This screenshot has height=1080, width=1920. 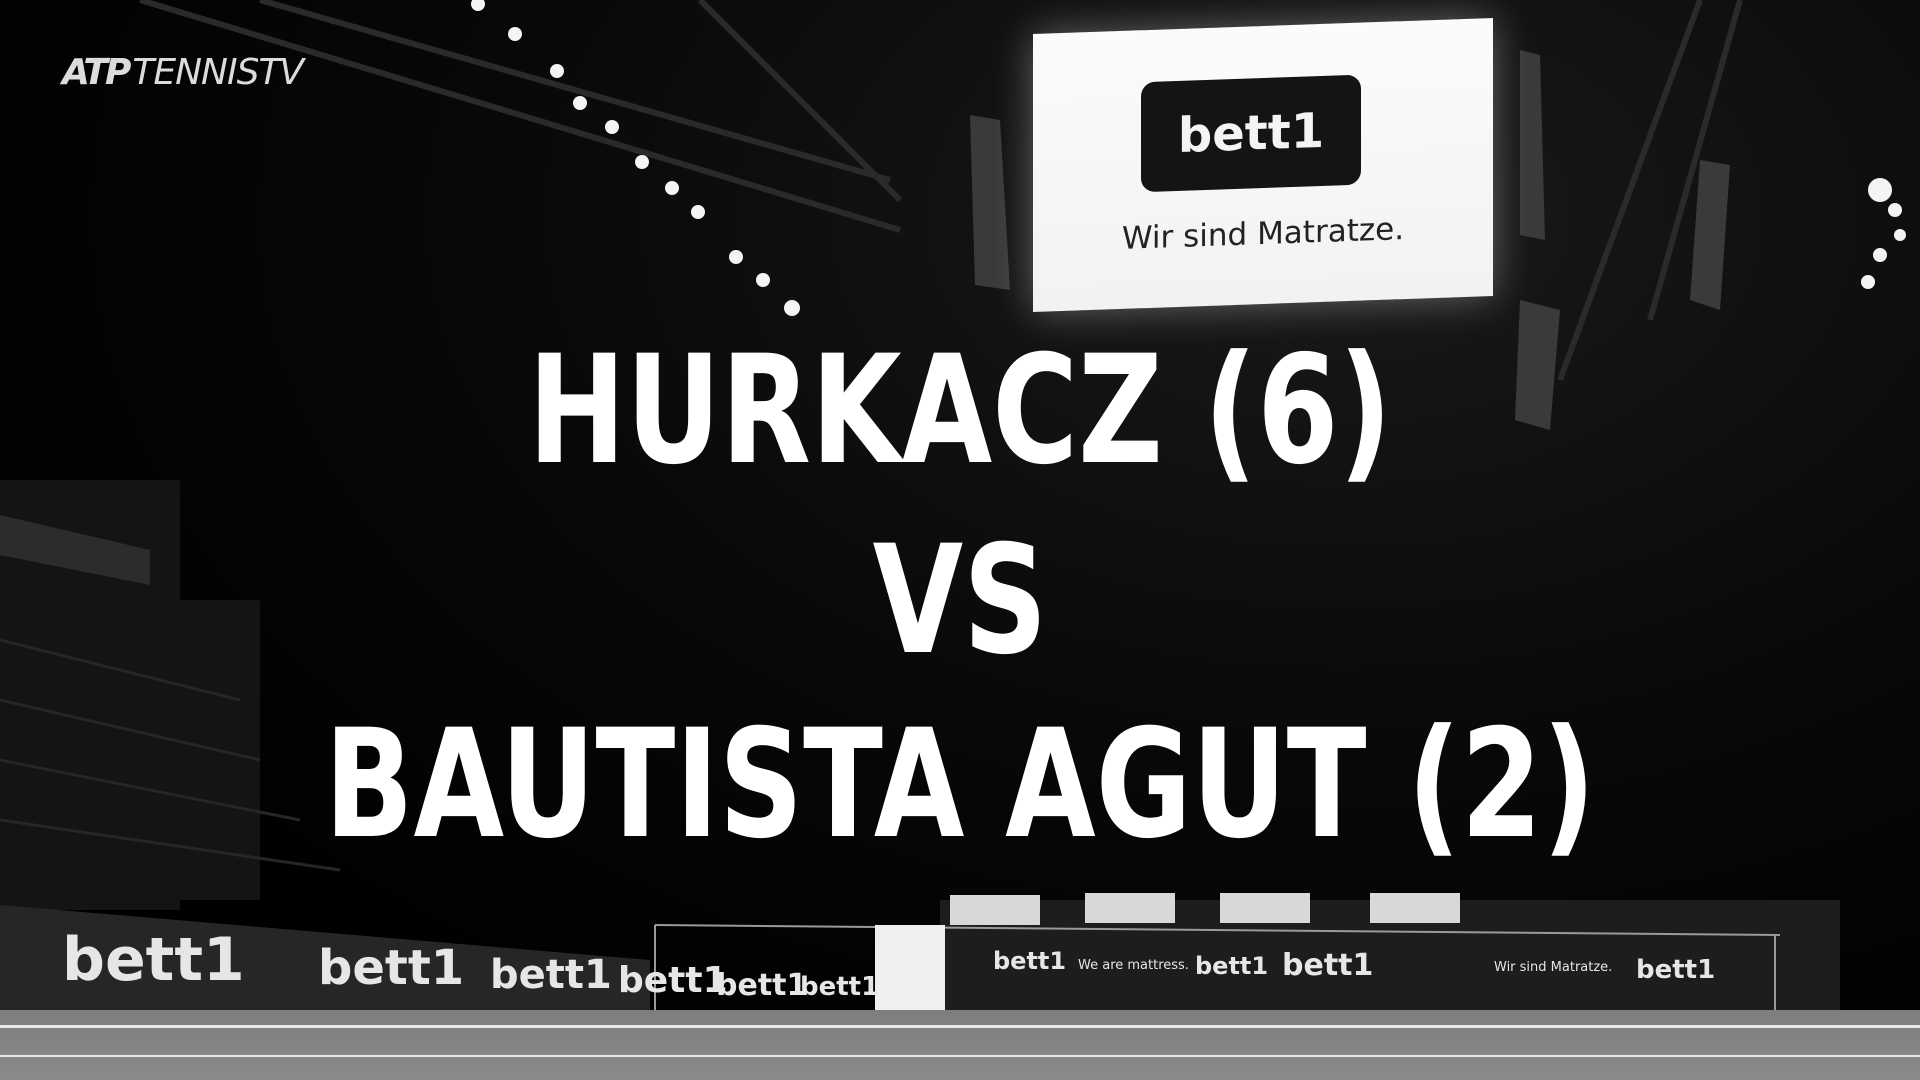 What do you see at coordinates (960, 785) in the screenshot?
I see `player-two-name: BAUTISTA AGUT (2)` at bounding box center [960, 785].